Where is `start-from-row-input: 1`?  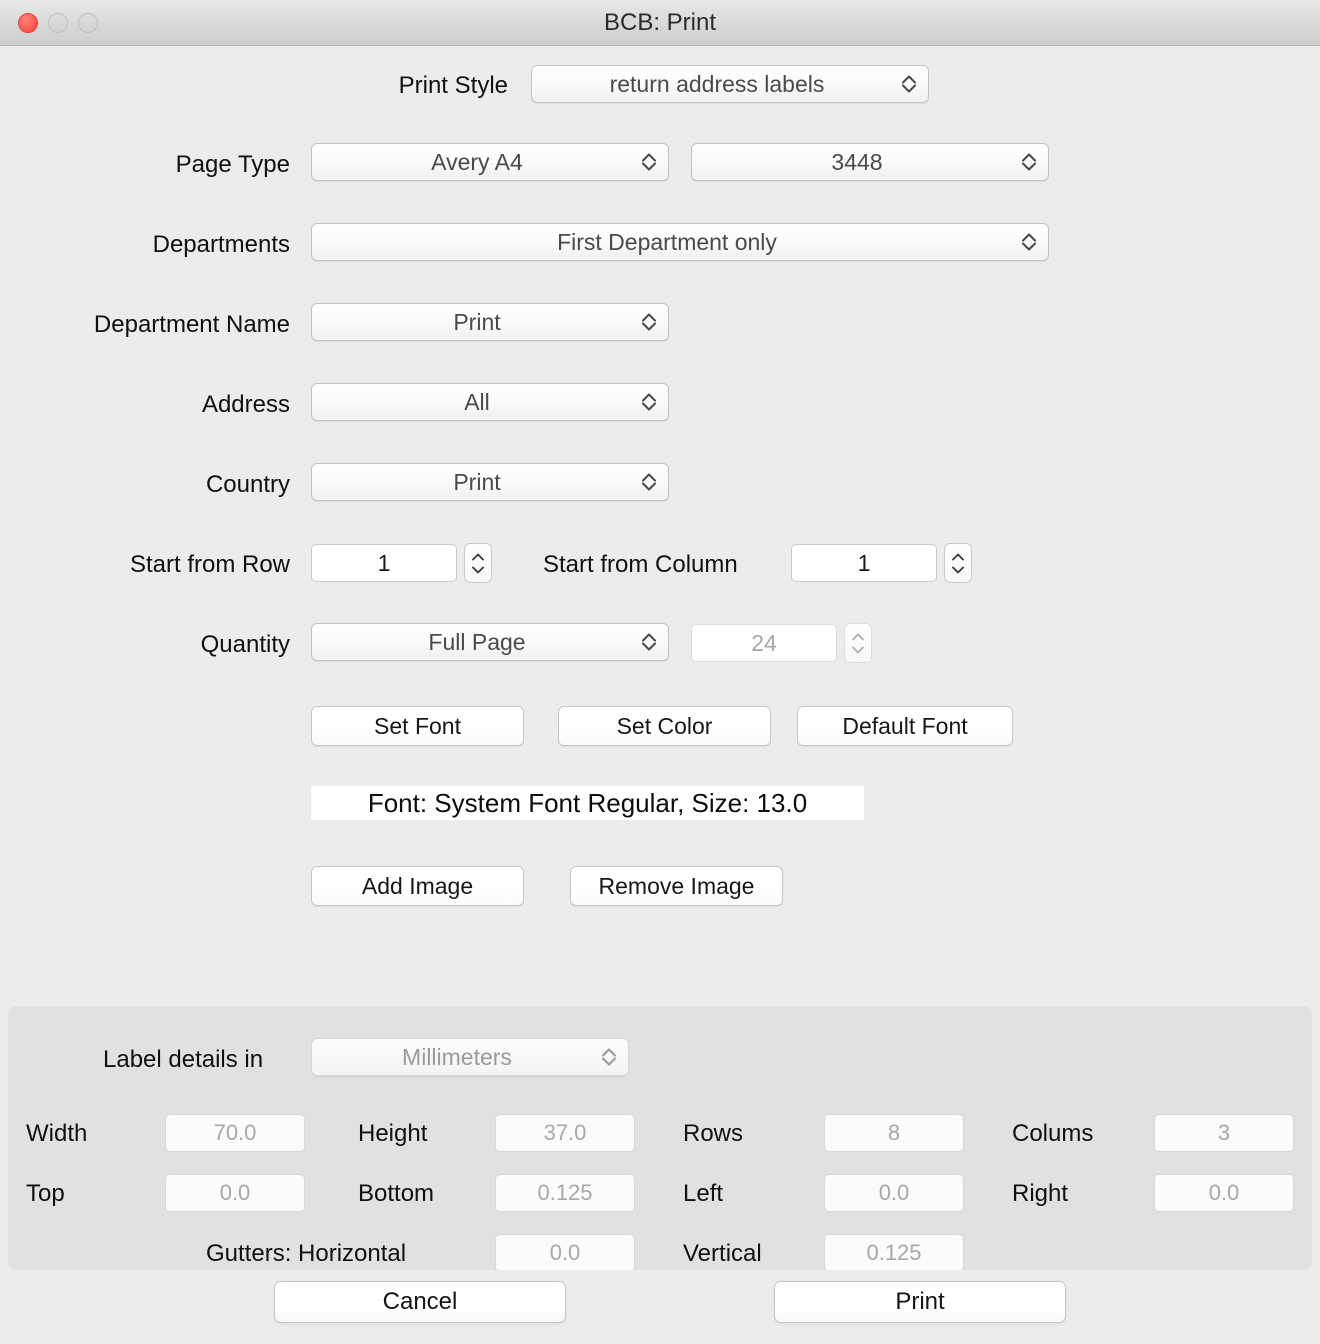 start-from-row-input: 1 is located at coordinates (384, 563).